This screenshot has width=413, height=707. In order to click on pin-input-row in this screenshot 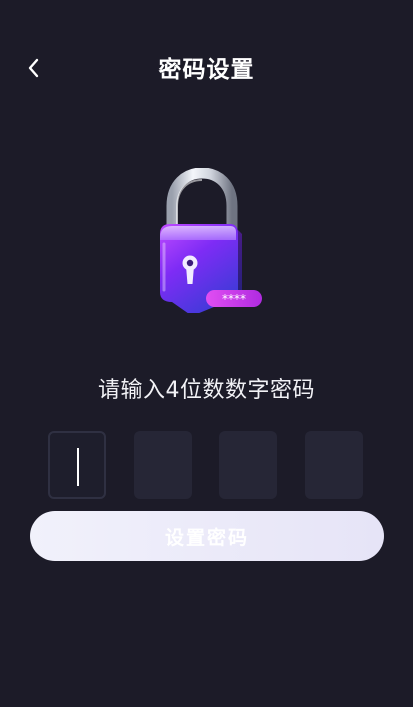, I will do `click(206, 466)`.